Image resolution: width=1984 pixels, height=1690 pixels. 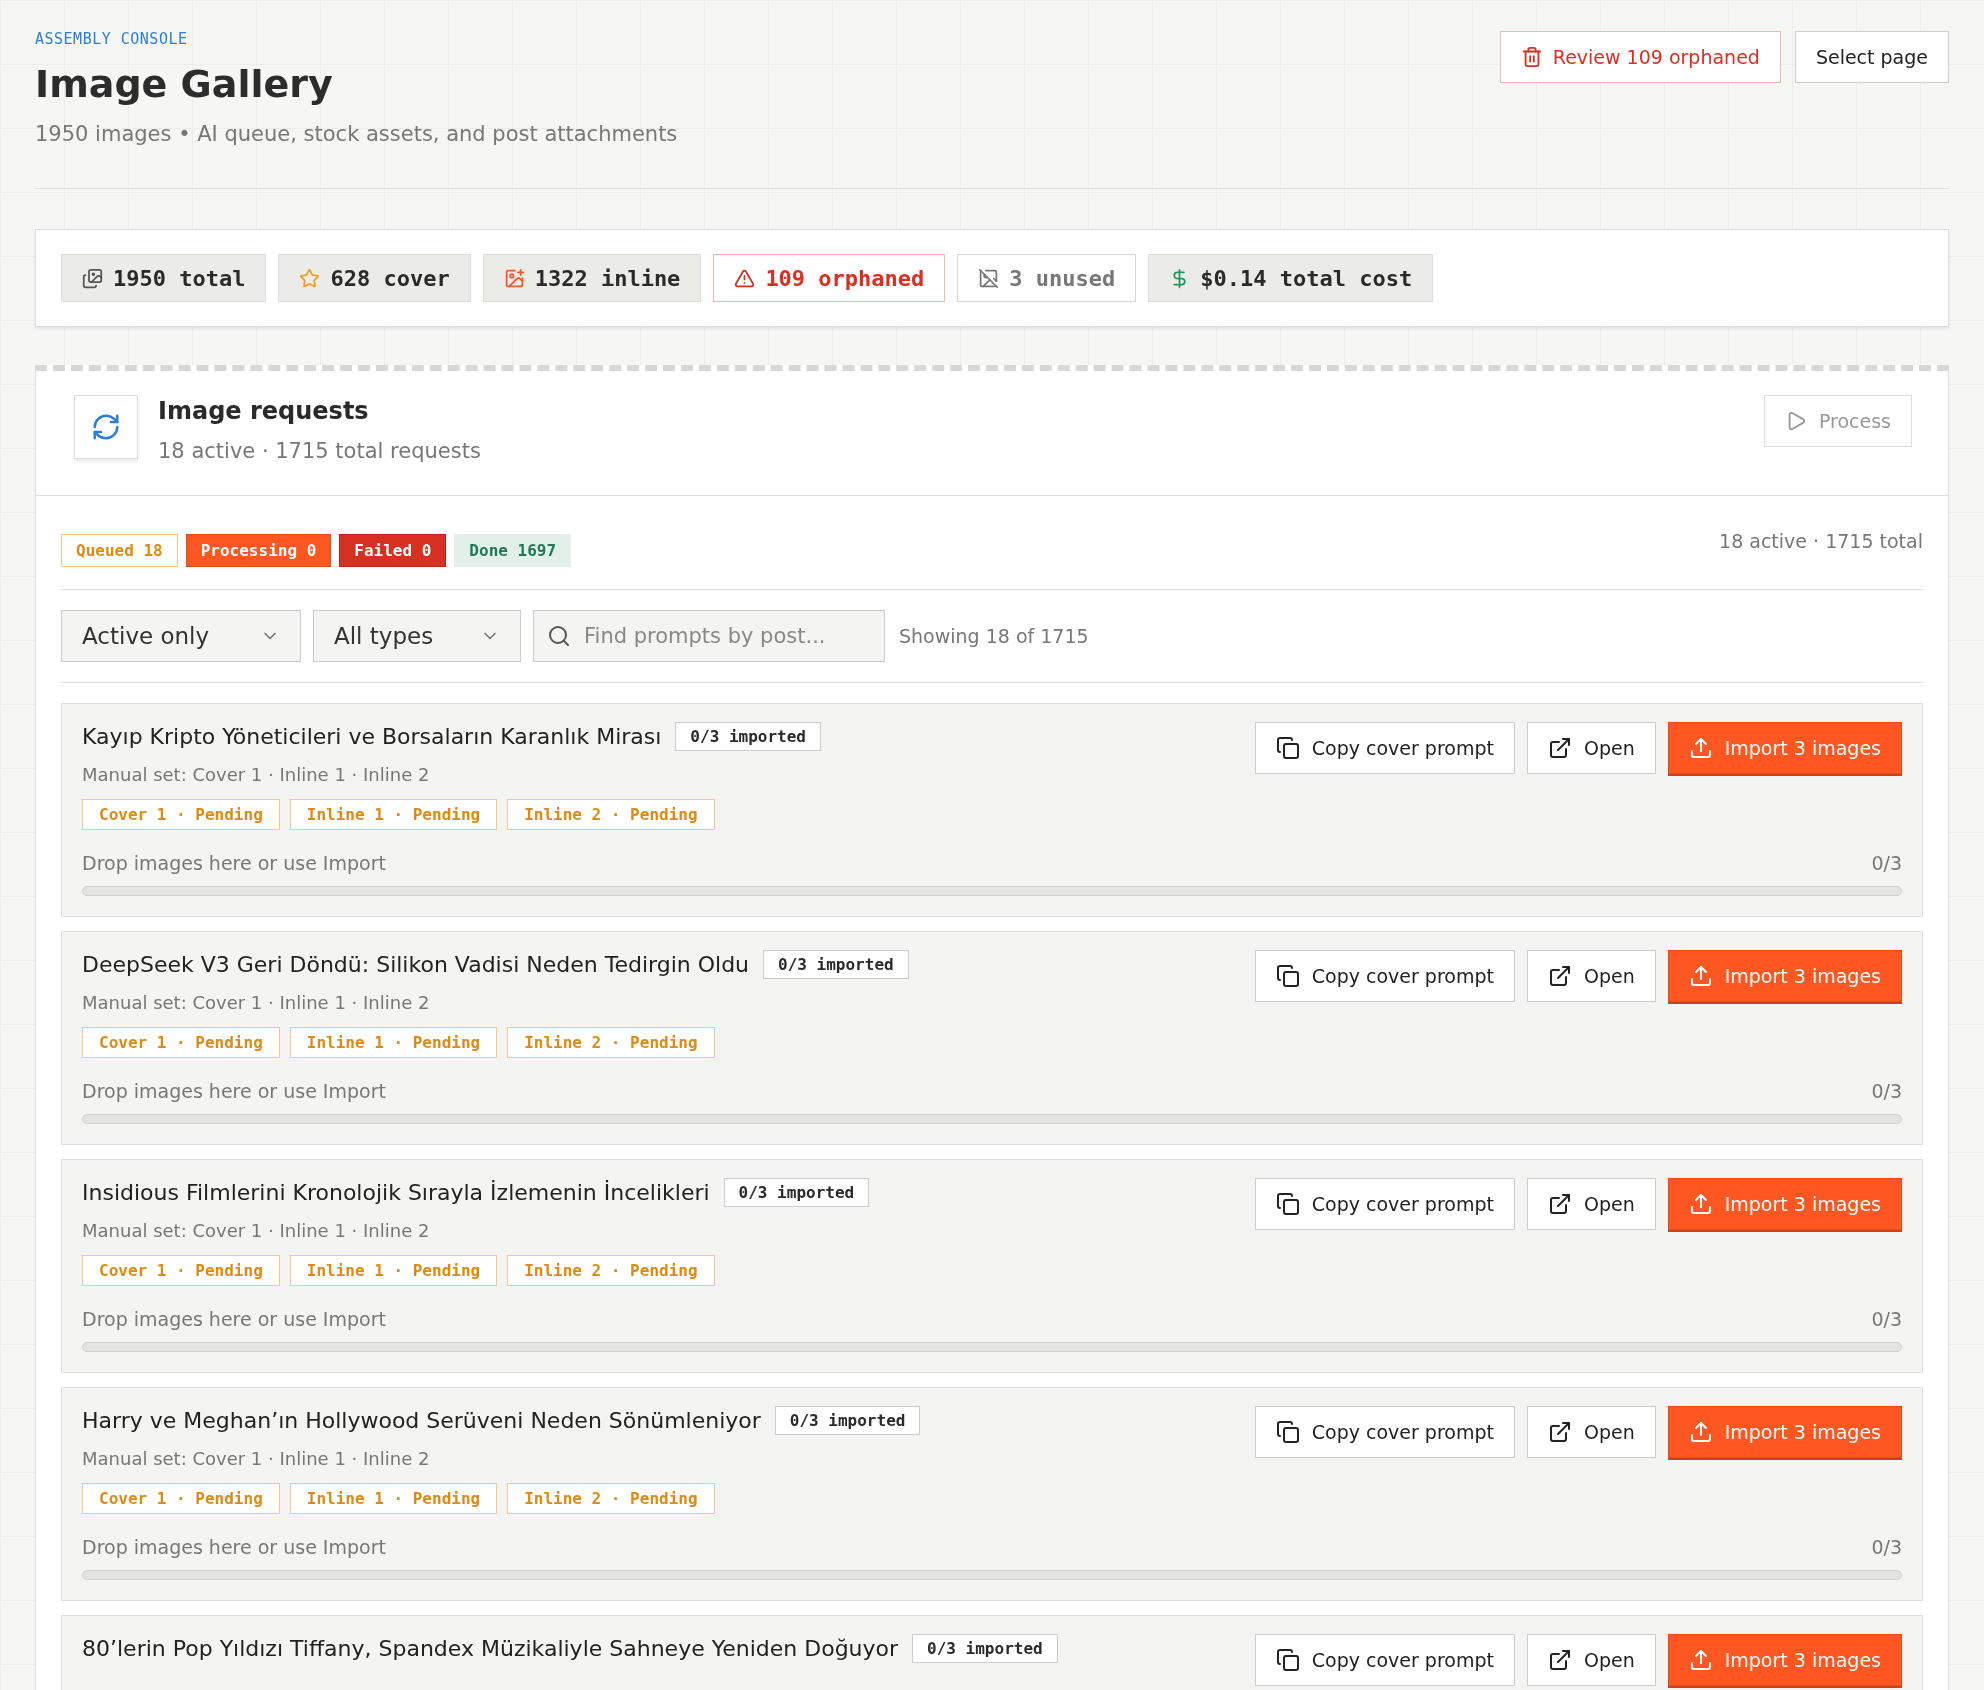 What do you see at coordinates (421, 1420) in the screenshot?
I see `request-title: Harry ve Meghan’ın Hollywood Serüveni Neden Sönümleniyor` at bounding box center [421, 1420].